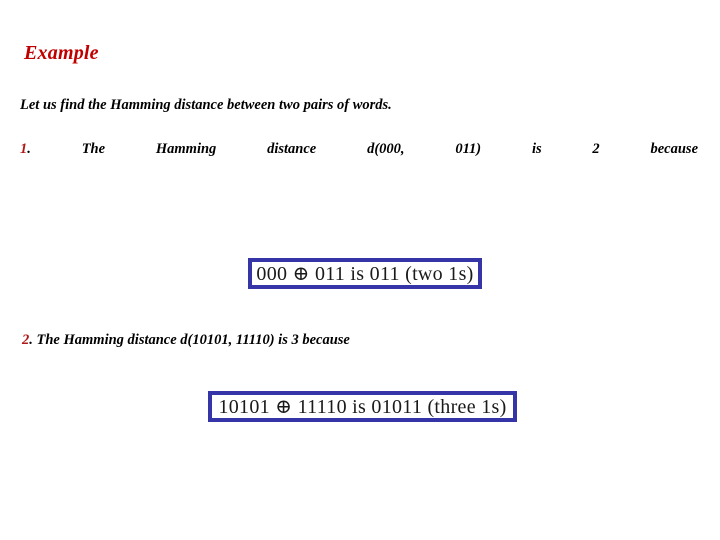  What do you see at coordinates (674, 149) in the screenshot?
I see `item-1-word: because` at bounding box center [674, 149].